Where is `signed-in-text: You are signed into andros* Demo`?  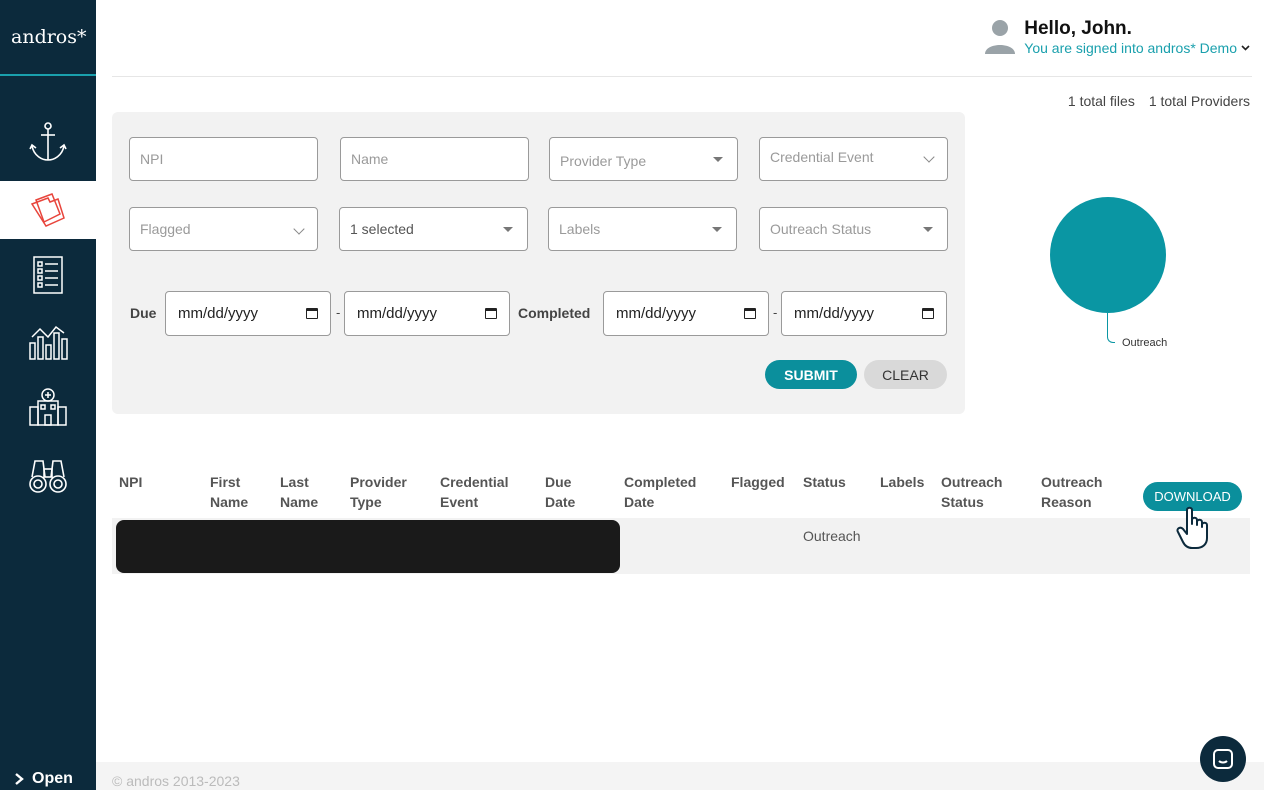 signed-in-text: You are signed into andros* Demo is located at coordinates (1130, 48).